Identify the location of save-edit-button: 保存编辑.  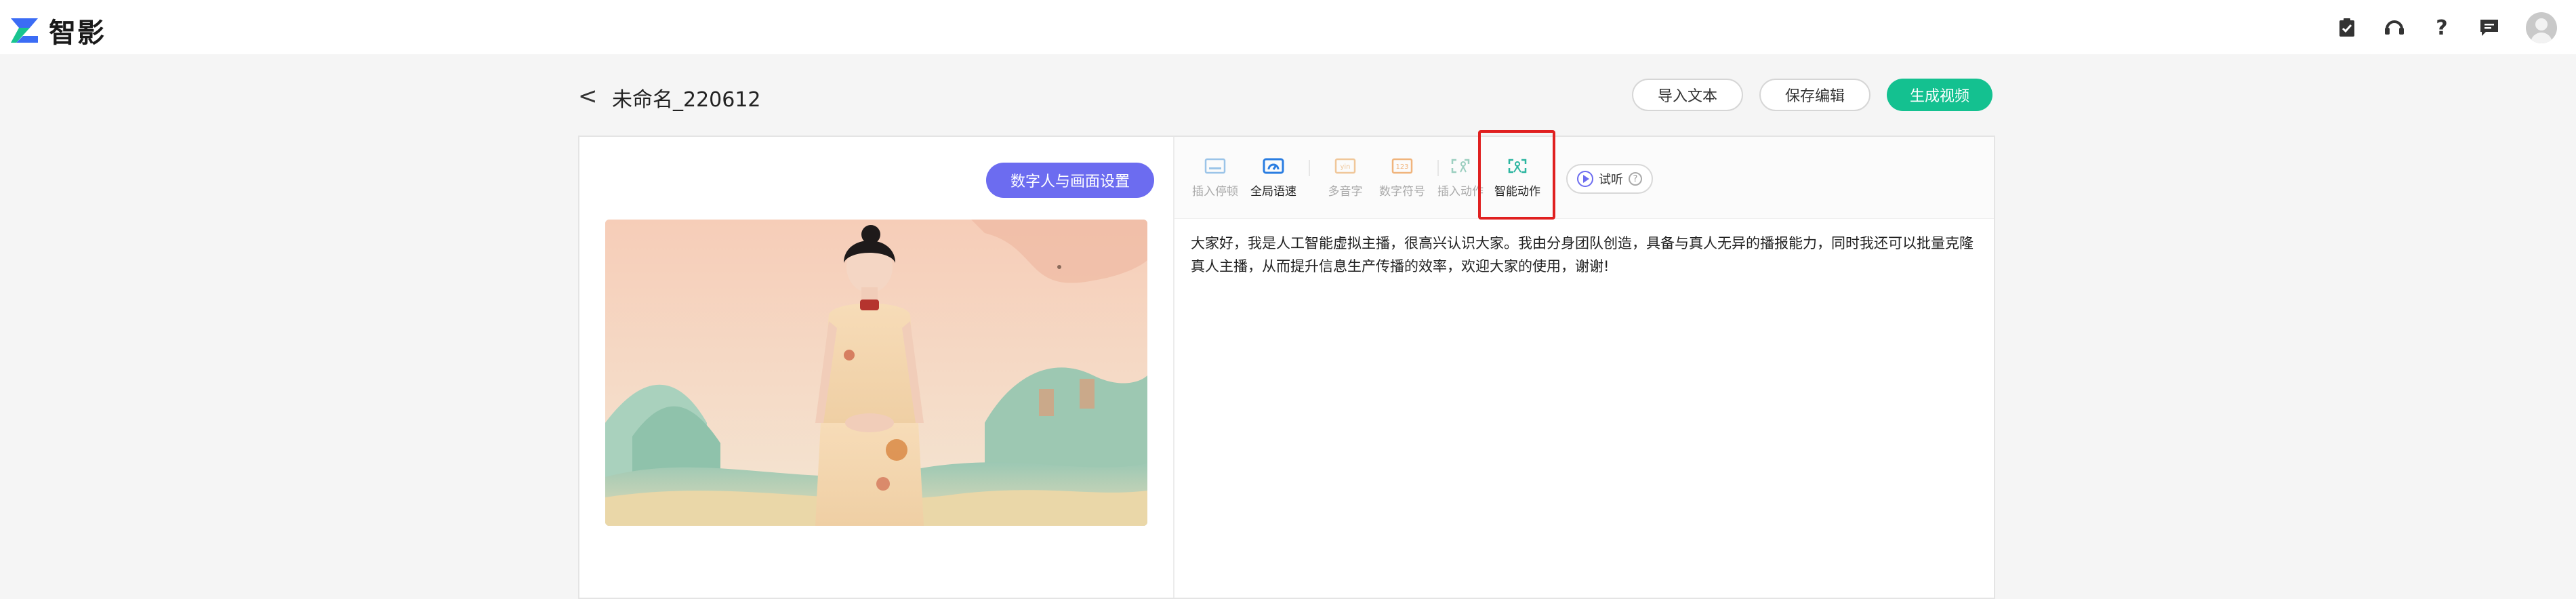
(1815, 95).